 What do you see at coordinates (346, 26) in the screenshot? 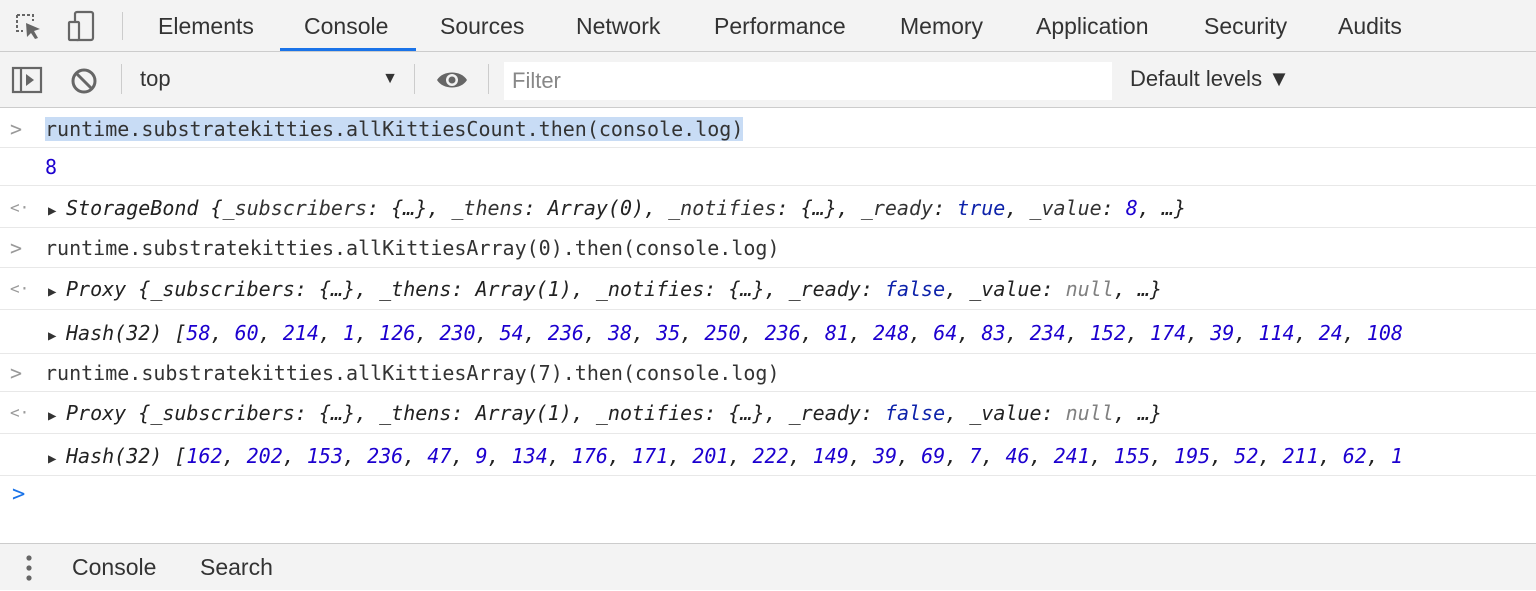
I see `tab-console: Console` at bounding box center [346, 26].